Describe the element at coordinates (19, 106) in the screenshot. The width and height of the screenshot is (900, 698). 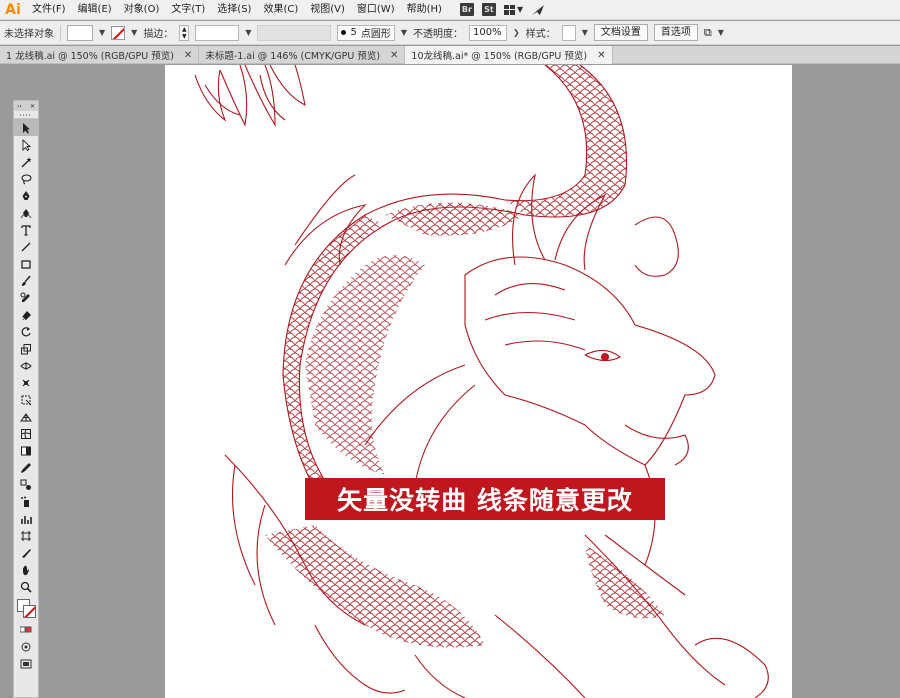
I see `expand-panel-icon: ››` at that location.